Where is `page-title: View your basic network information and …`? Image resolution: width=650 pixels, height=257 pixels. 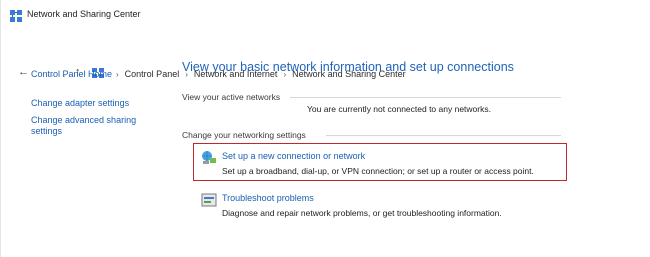 page-title: View your basic network information and … is located at coordinates (348, 67).